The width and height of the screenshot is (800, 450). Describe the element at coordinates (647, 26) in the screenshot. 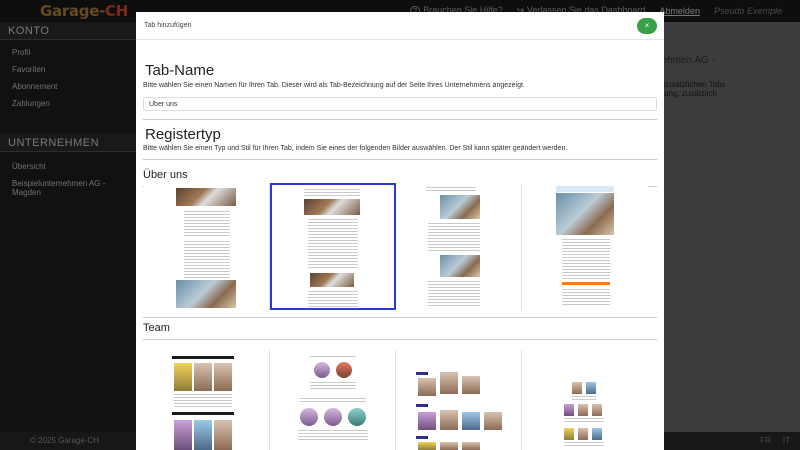

I see `close-button: ×` at that location.